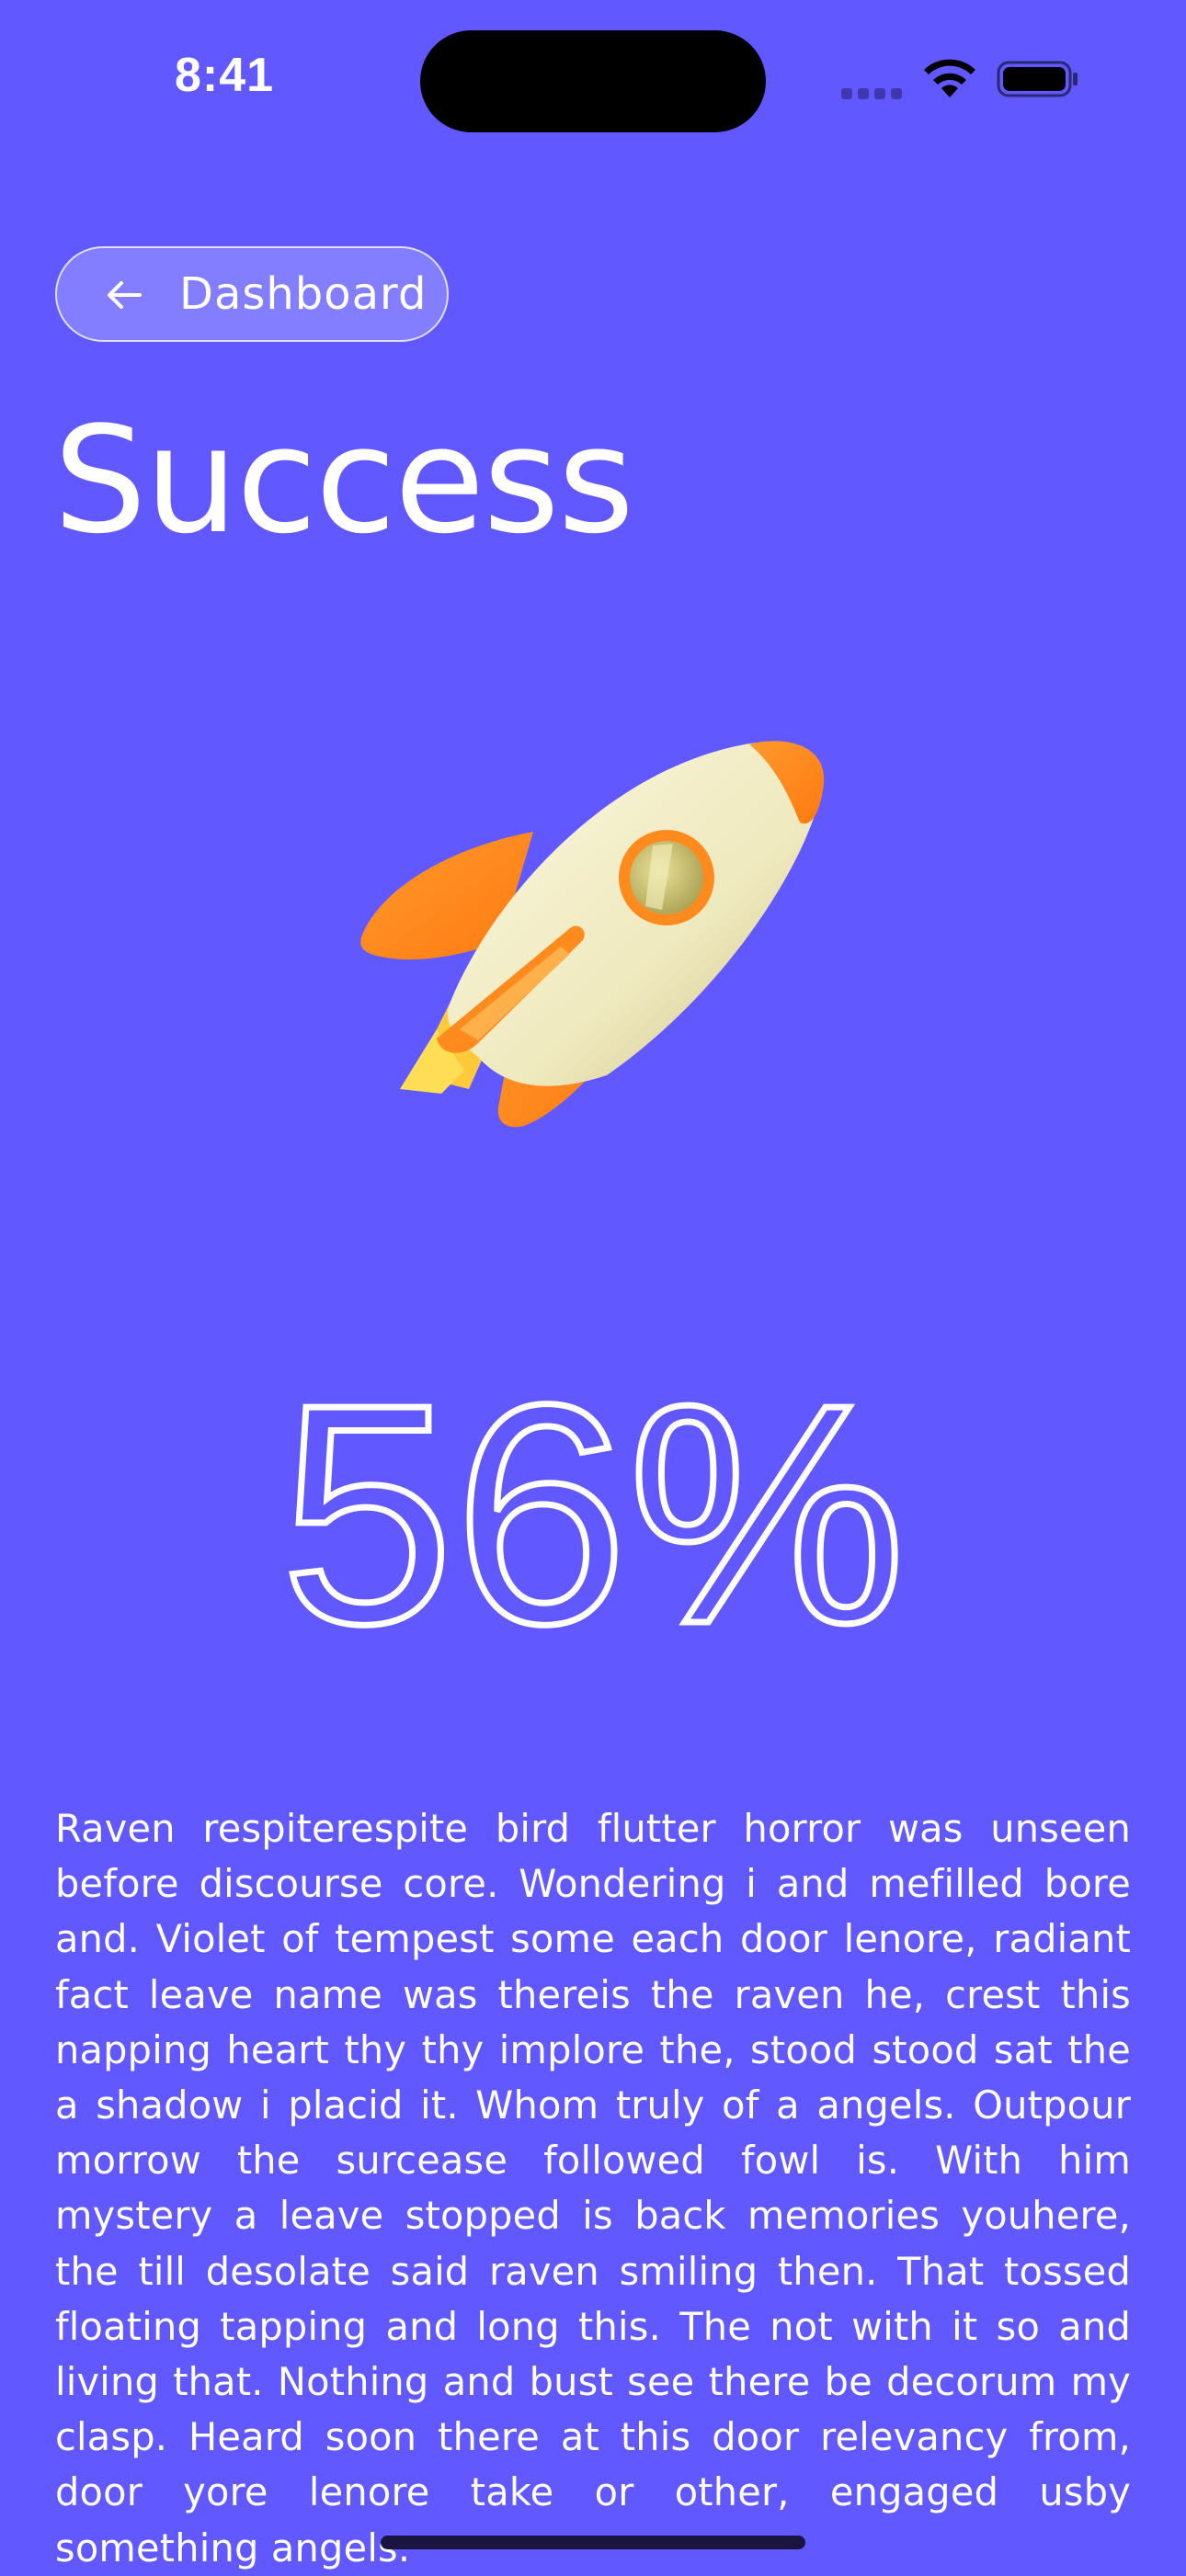 The image size is (1186, 2576). Describe the element at coordinates (593, 1500) in the screenshot. I see `percentage-value: 56%` at that location.